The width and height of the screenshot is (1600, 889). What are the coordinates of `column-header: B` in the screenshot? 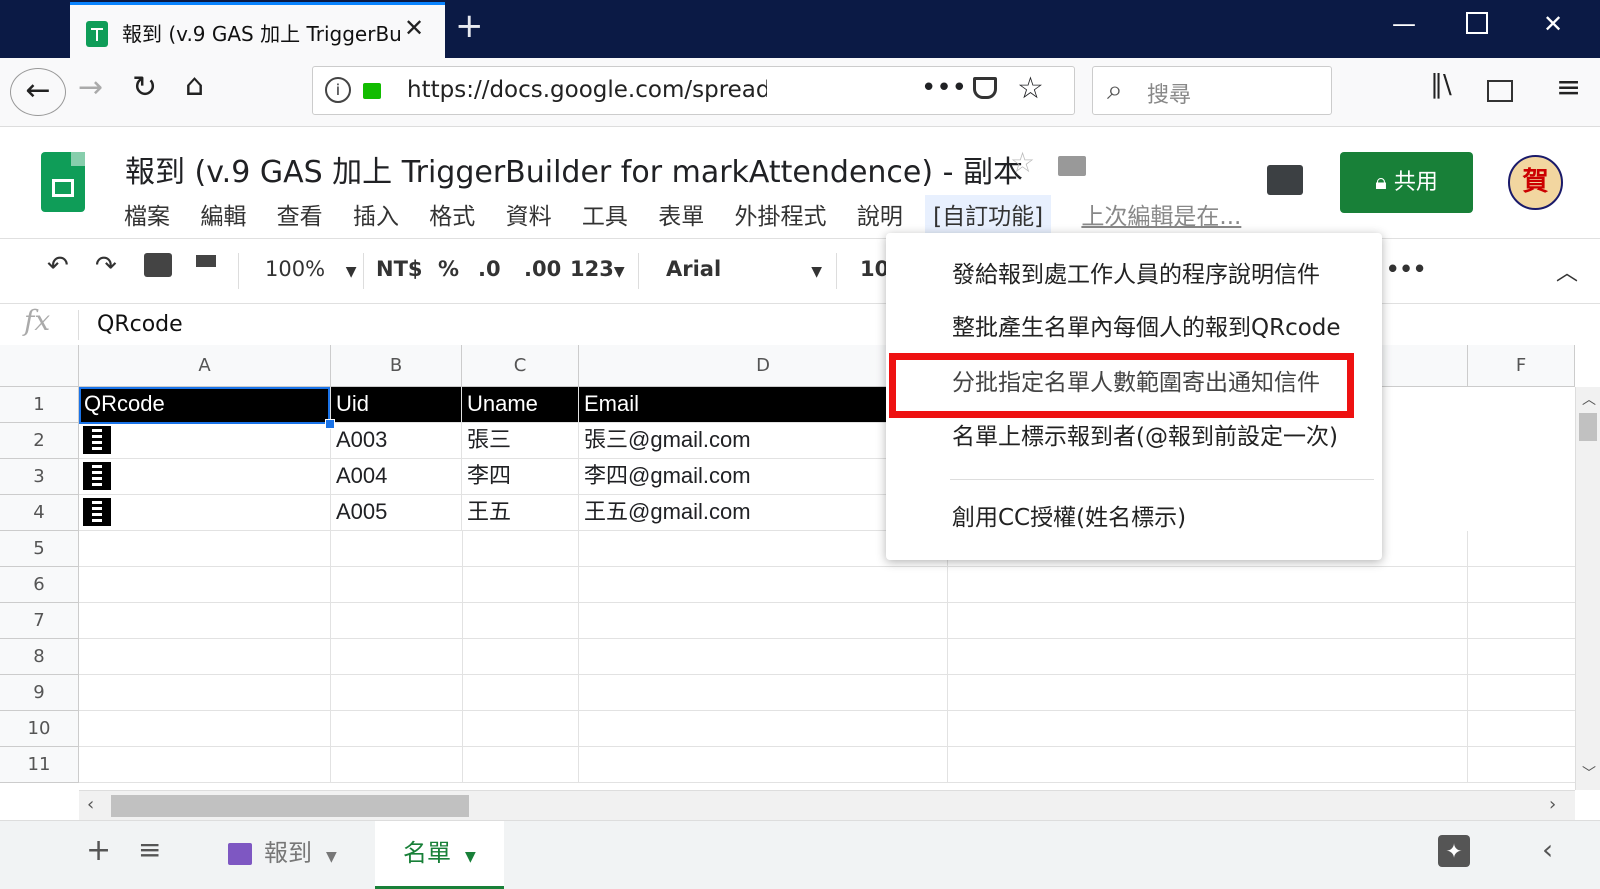 It's located at (396, 366).